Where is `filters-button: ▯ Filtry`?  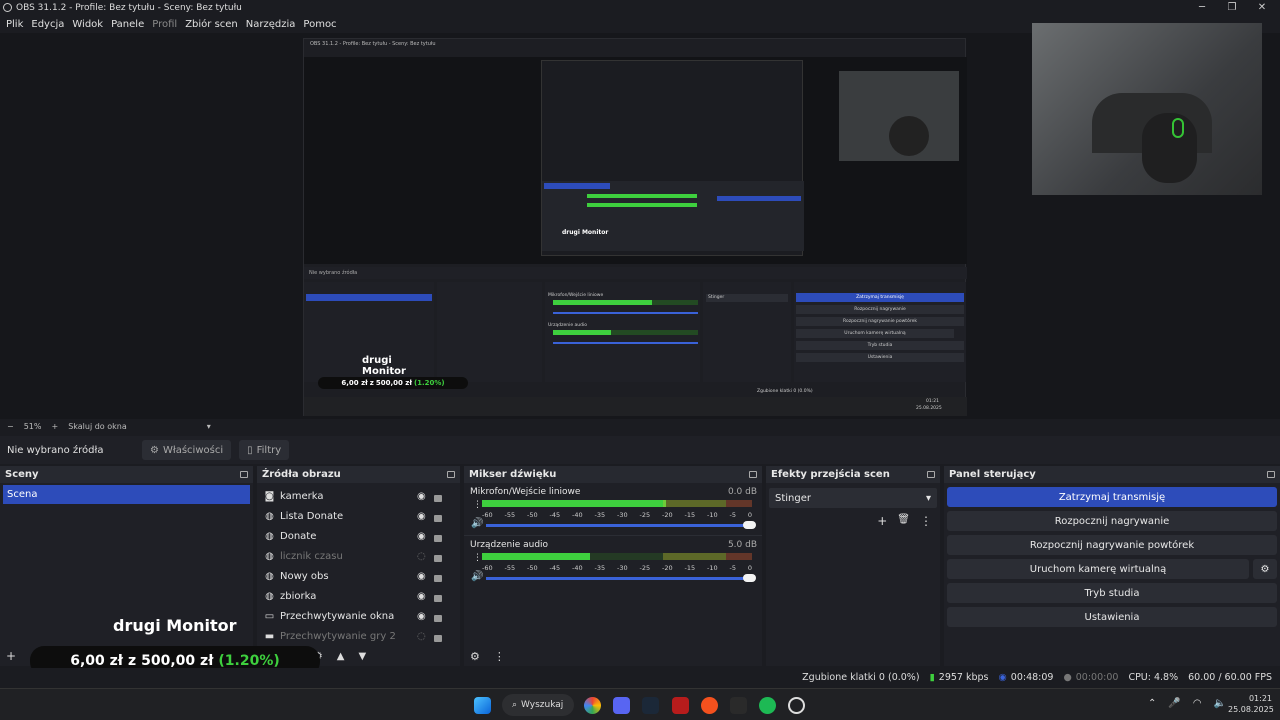
filters-button: ▯ Filtry is located at coordinates (264, 450).